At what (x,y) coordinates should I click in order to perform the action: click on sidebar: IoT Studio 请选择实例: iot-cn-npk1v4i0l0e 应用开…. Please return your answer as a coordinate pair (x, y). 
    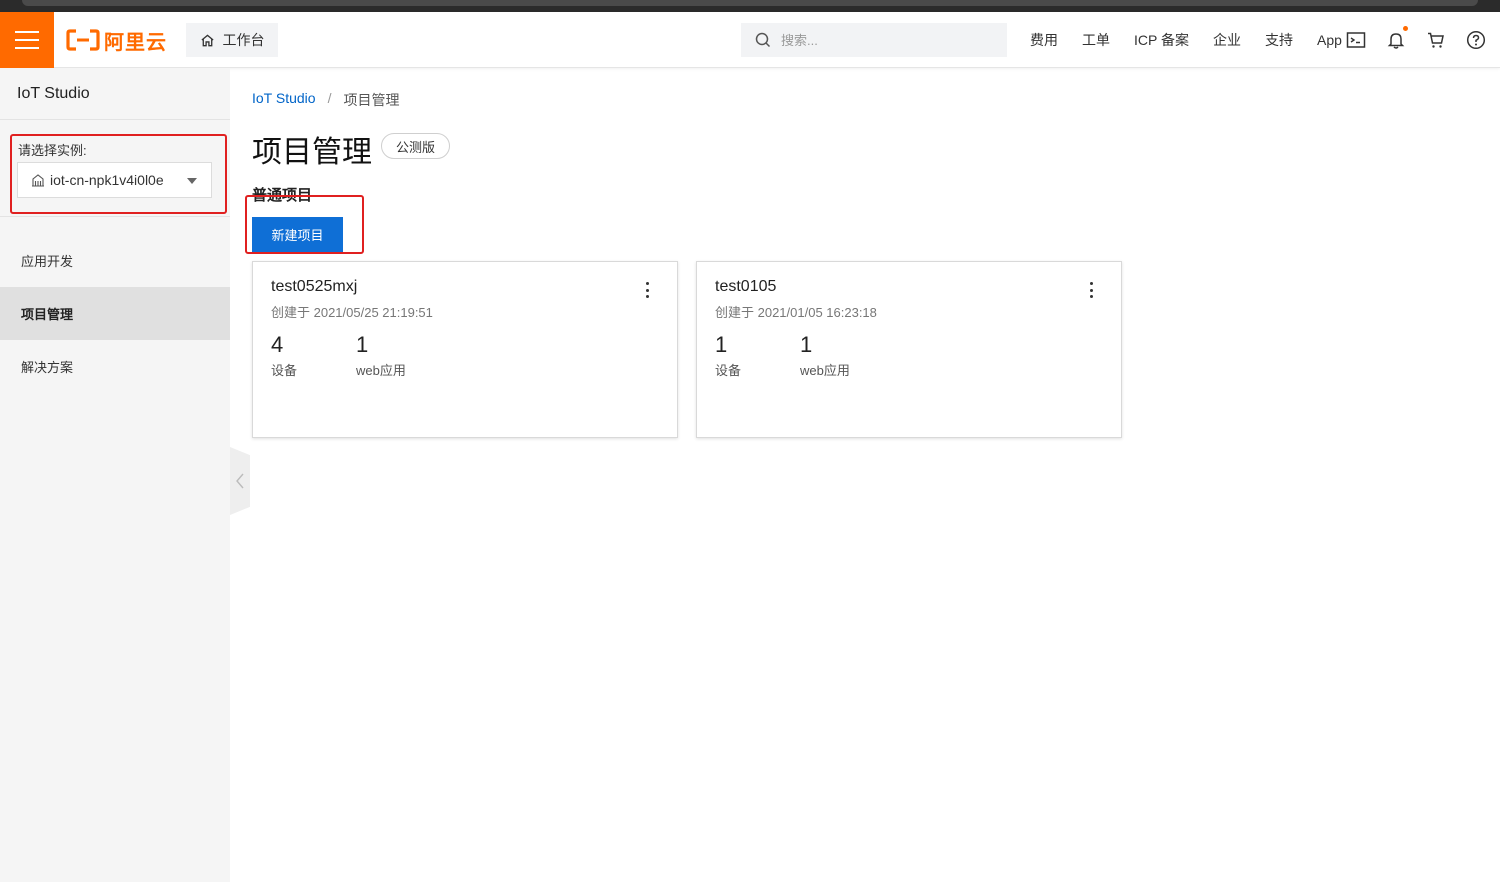
    Looking at the image, I should click on (115, 475).